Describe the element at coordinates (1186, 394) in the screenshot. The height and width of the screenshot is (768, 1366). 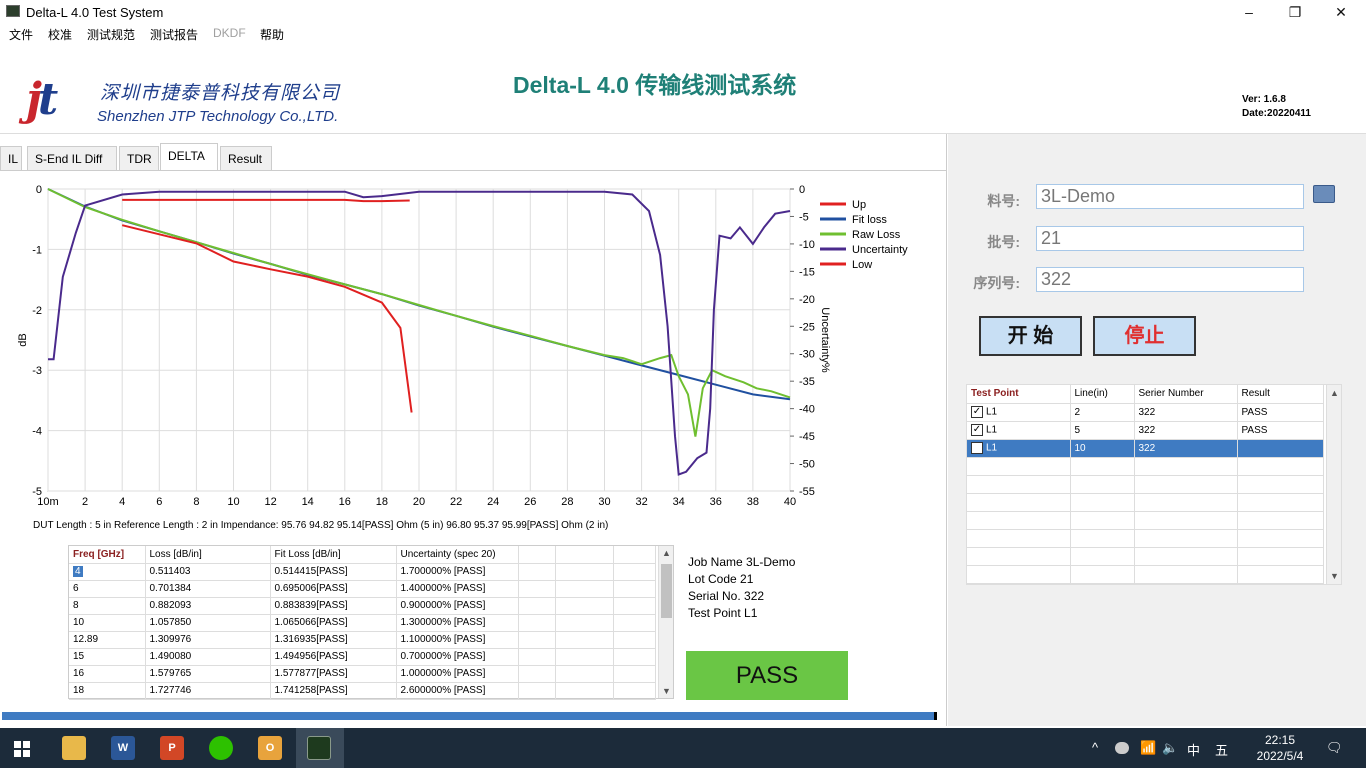
I see `col-serier-number: Serier Number` at that location.